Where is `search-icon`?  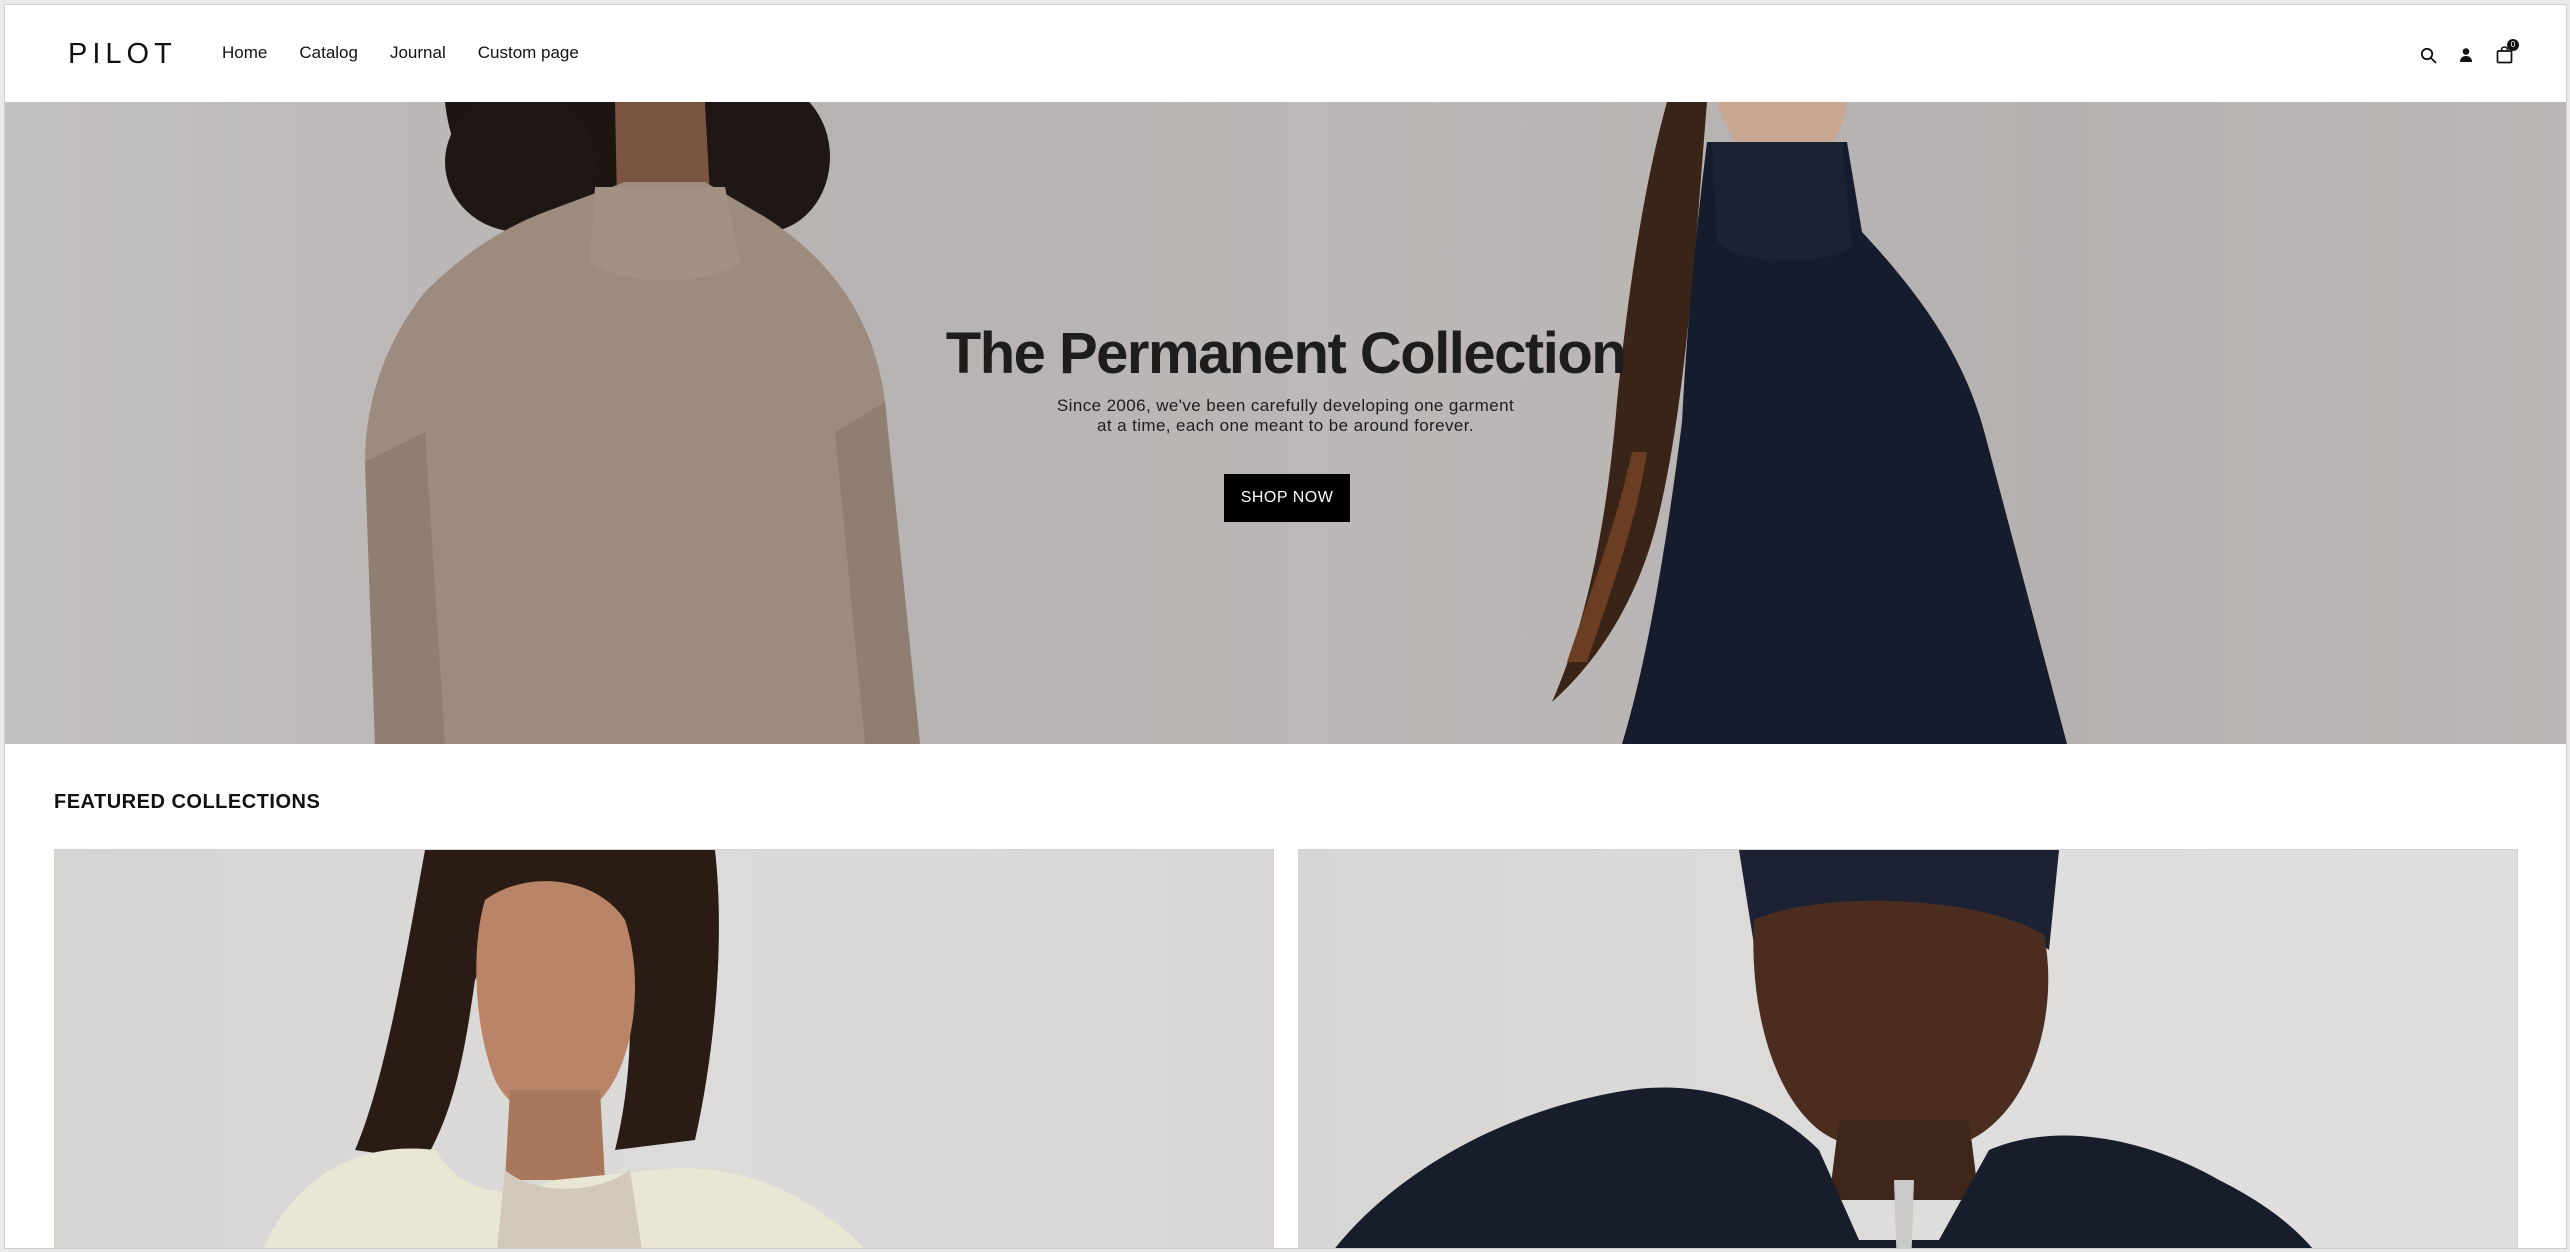
search-icon is located at coordinates (2428, 55).